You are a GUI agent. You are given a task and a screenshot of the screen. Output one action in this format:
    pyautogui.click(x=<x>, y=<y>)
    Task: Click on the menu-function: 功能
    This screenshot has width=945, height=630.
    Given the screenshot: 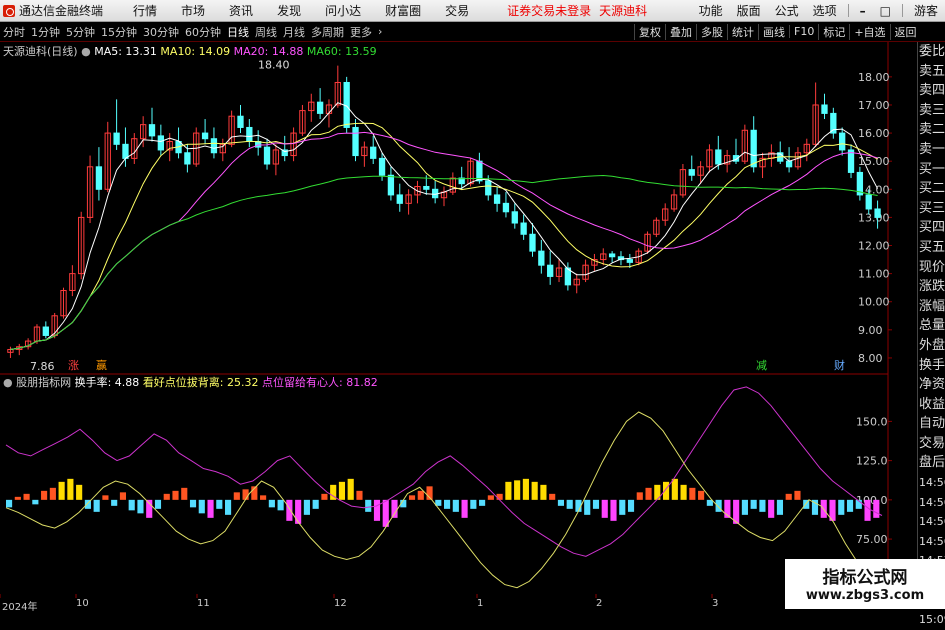 What is the action you would take?
    pyautogui.click(x=711, y=10)
    